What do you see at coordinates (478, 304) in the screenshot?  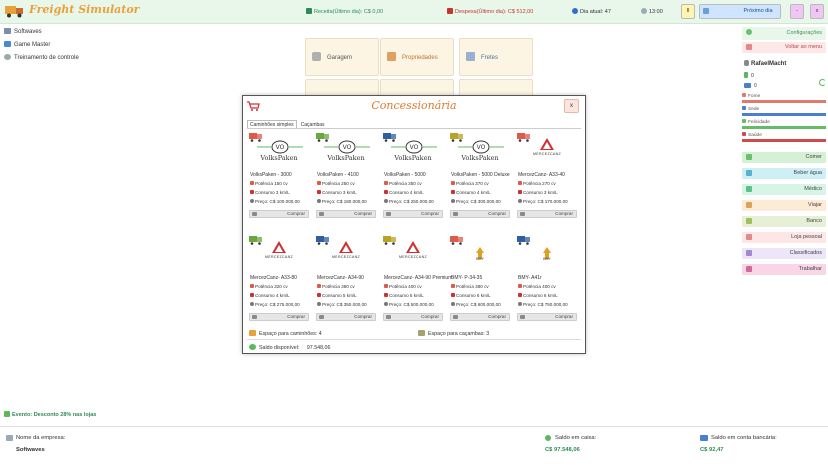 I see `truck-price-text: Preço: C$ 600.000,00` at bounding box center [478, 304].